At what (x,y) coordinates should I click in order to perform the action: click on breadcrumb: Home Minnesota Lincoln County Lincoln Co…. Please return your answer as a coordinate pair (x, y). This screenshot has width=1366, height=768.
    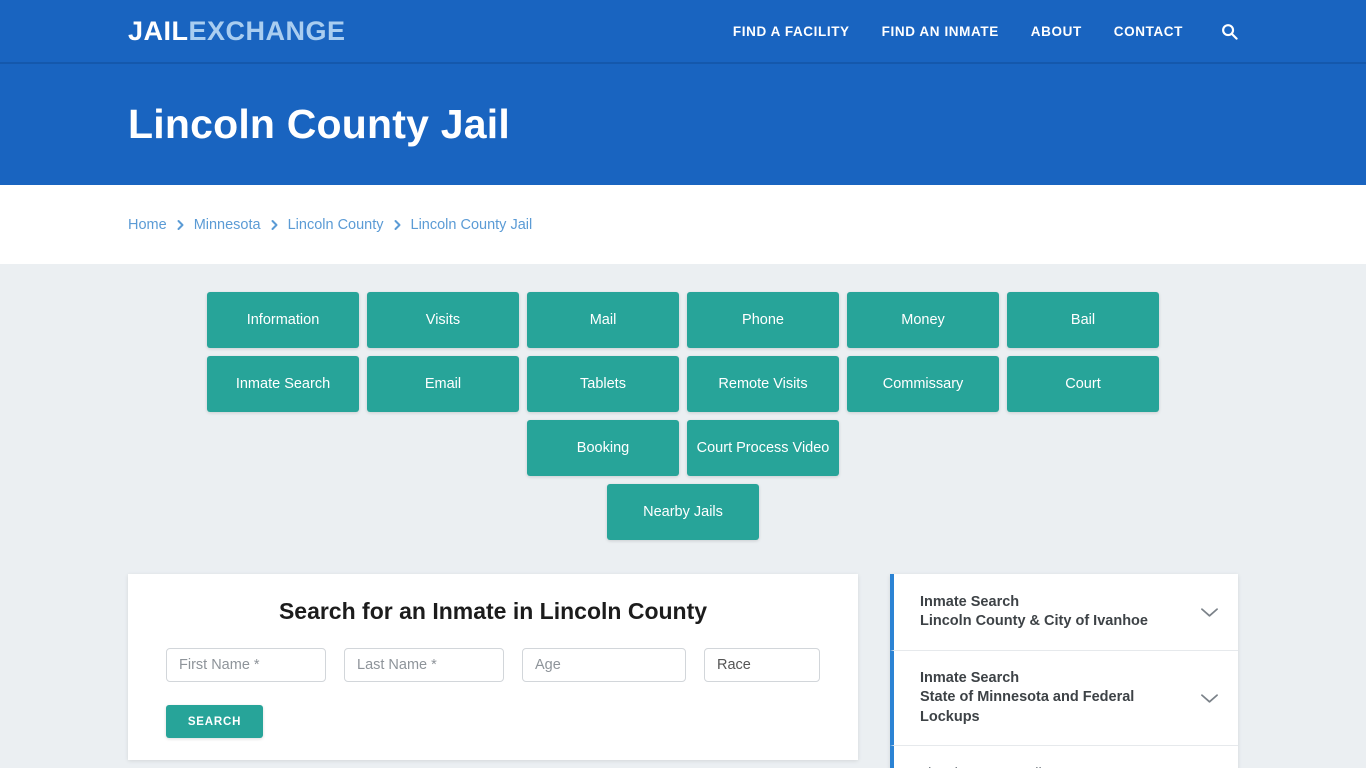
    Looking at the image, I should click on (330, 225).